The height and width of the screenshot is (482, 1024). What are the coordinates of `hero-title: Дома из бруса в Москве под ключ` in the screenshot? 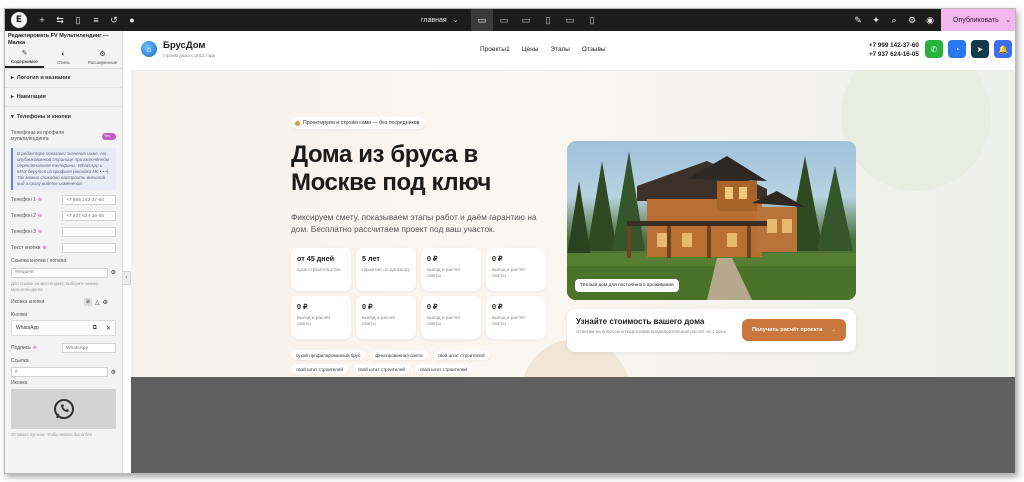 It's located at (391, 168).